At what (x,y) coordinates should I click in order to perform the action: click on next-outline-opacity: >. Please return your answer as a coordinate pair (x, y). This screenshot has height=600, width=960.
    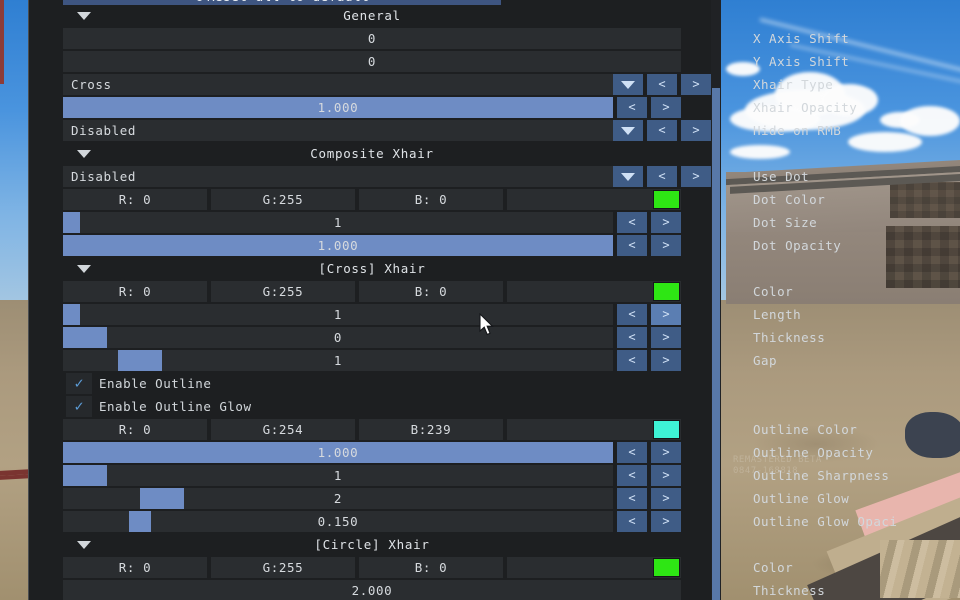
    Looking at the image, I should click on (666, 452).